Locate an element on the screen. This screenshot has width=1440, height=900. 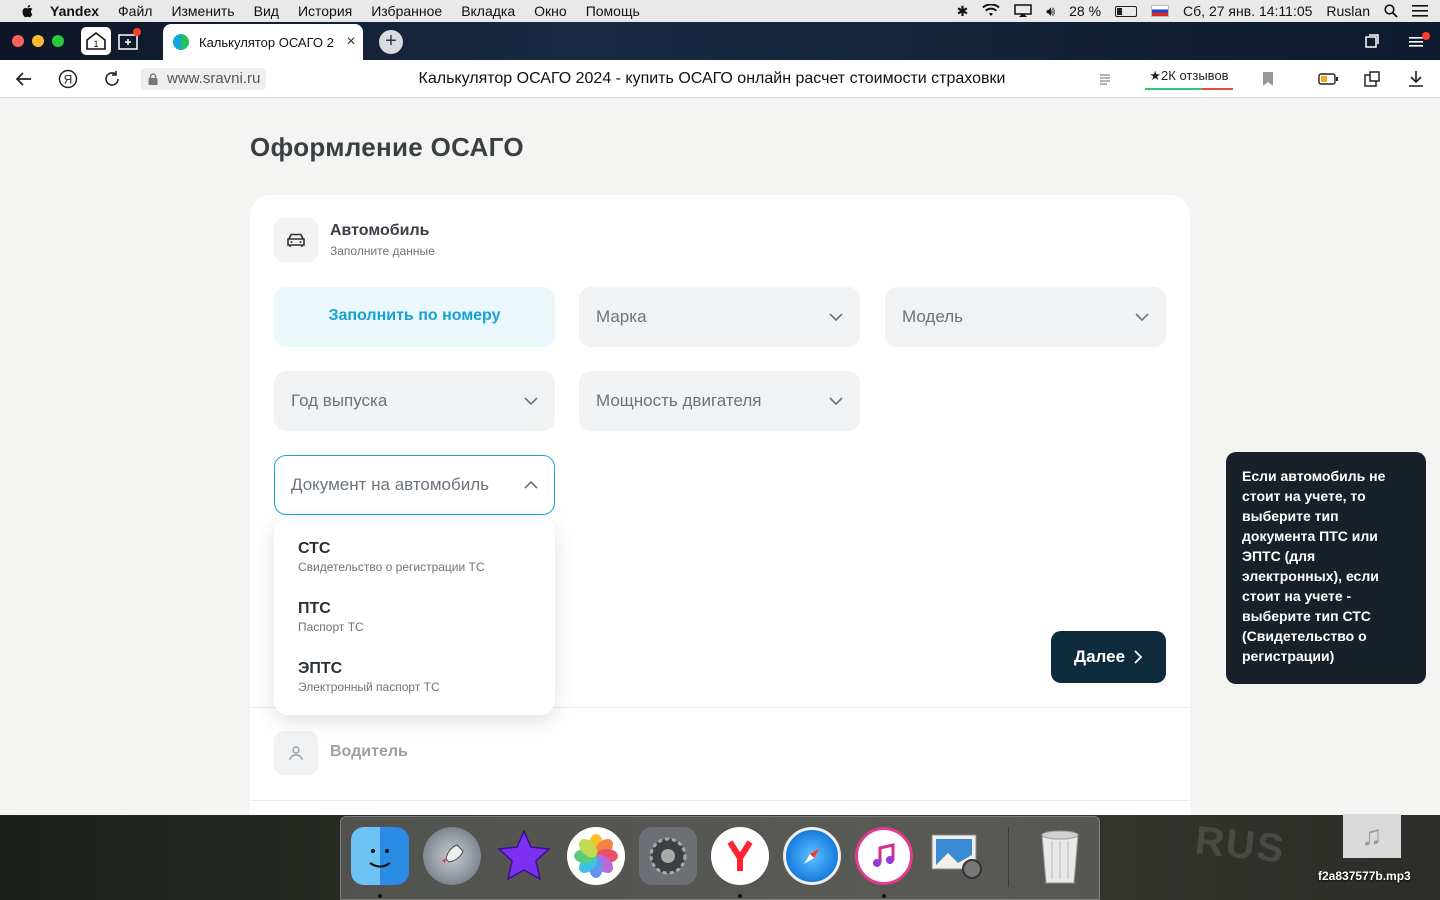
downloads-button is located at coordinates (1416, 79).